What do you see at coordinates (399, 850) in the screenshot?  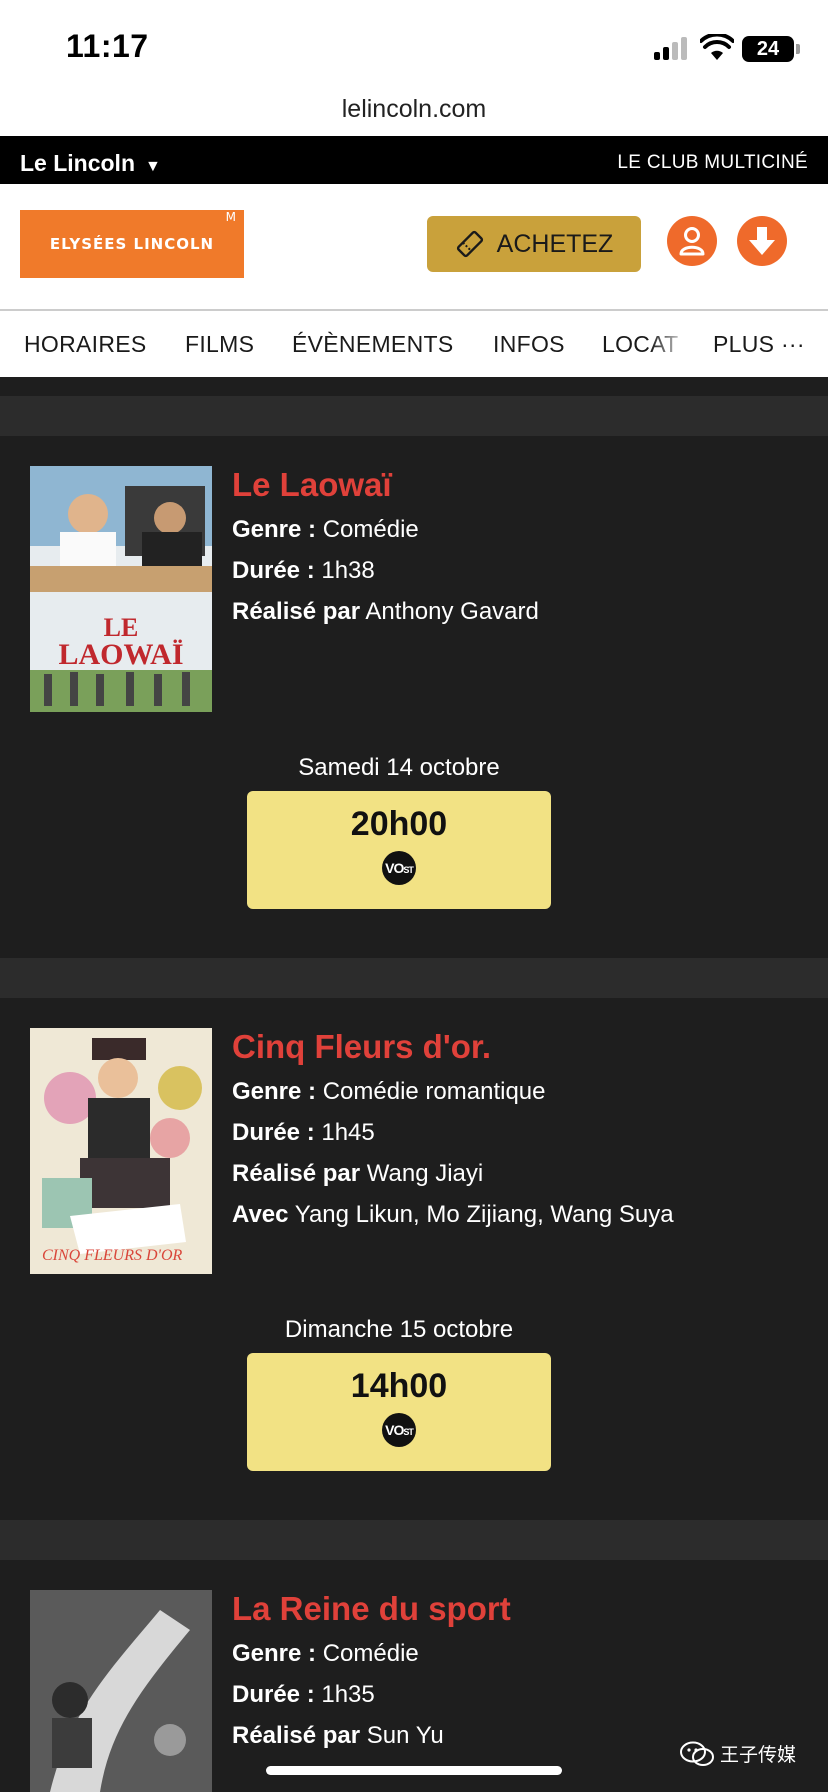 I see `showtime-button: 20h00 VO ST` at bounding box center [399, 850].